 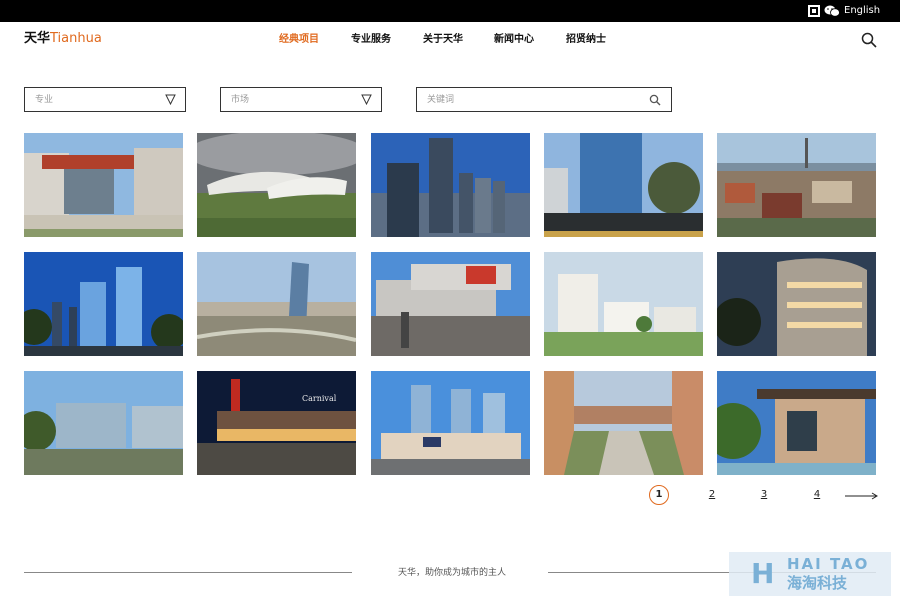 What do you see at coordinates (44, 100) in the screenshot?
I see `discipline-placeholder: 专业` at bounding box center [44, 100].